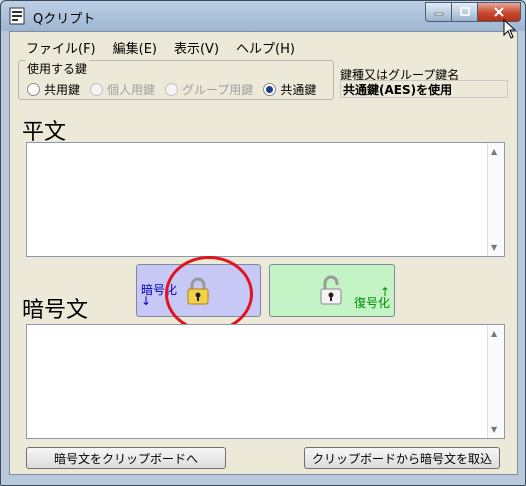 The image size is (526, 486). Describe the element at coordinates (510, 29) in the screenshot. I see `mouse-cursor-icon` at that location.